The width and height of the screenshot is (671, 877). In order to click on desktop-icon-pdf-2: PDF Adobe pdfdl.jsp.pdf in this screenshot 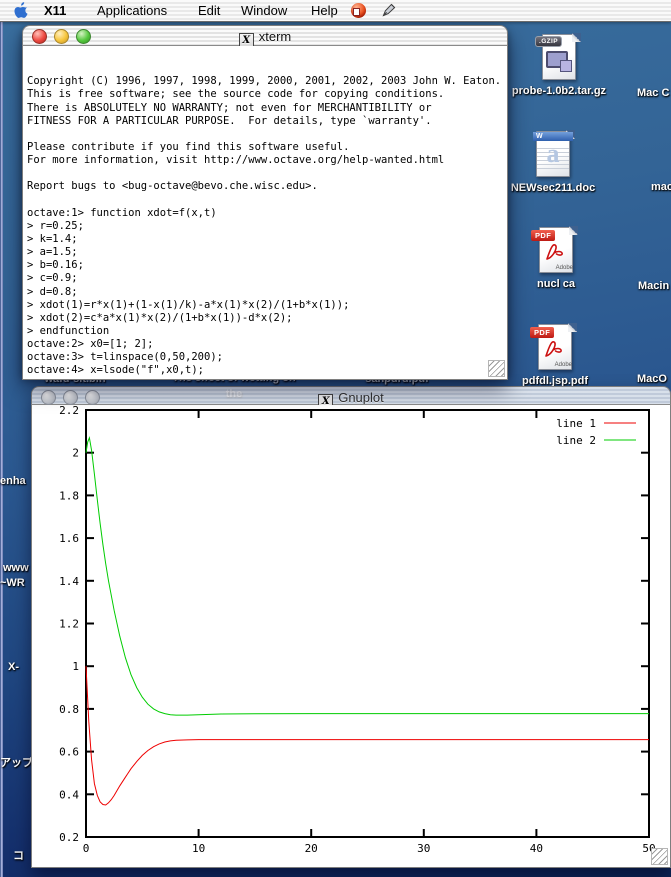, I will do `click(555, 355)`.